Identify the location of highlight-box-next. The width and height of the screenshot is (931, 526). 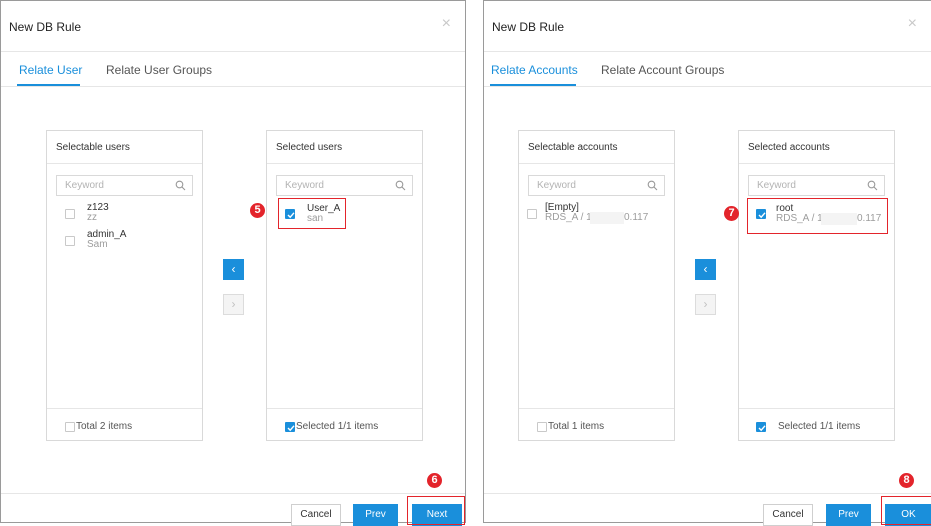
(436, 510).